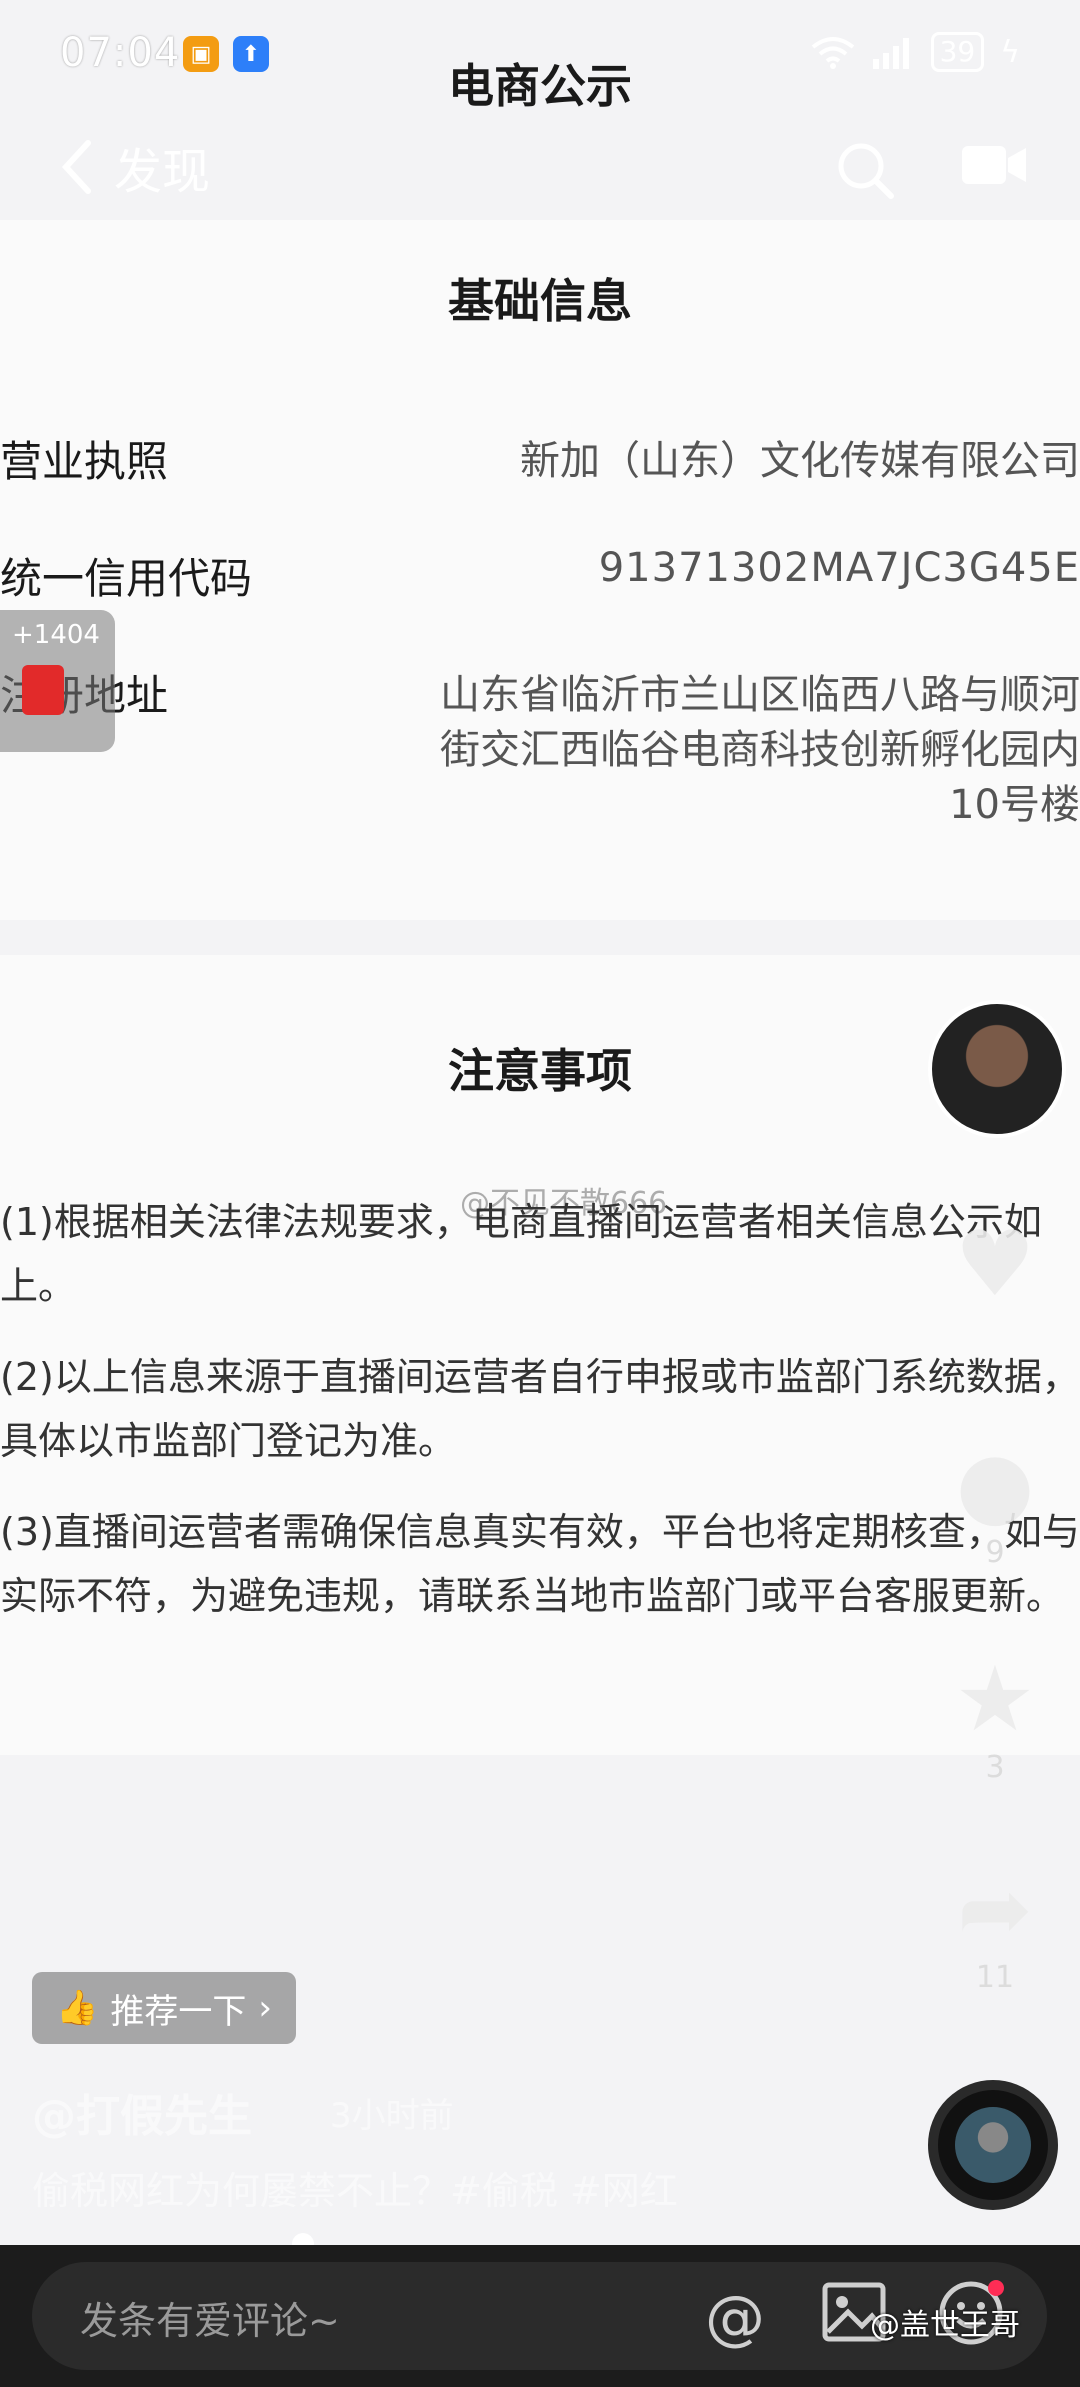 Image resolution: width=1080 pixels, height=2387 pixels. I want to click on recommend-button: 👍 推荐一下 ›, so click(164, 2008).